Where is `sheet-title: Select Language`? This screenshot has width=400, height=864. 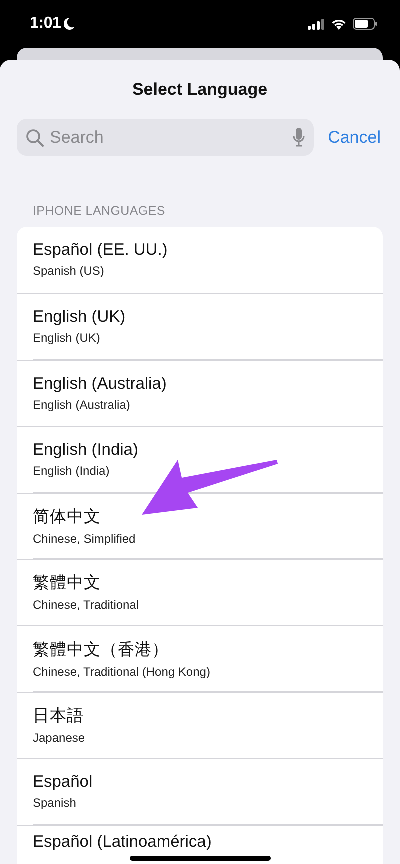
sheet-title: Select Language is located at coordinates (200, 90).